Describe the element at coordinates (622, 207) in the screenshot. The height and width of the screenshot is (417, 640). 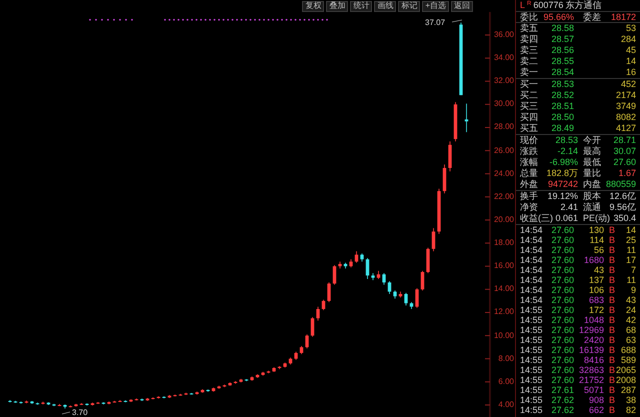
I see `field-value: 9.56亿` at that location.